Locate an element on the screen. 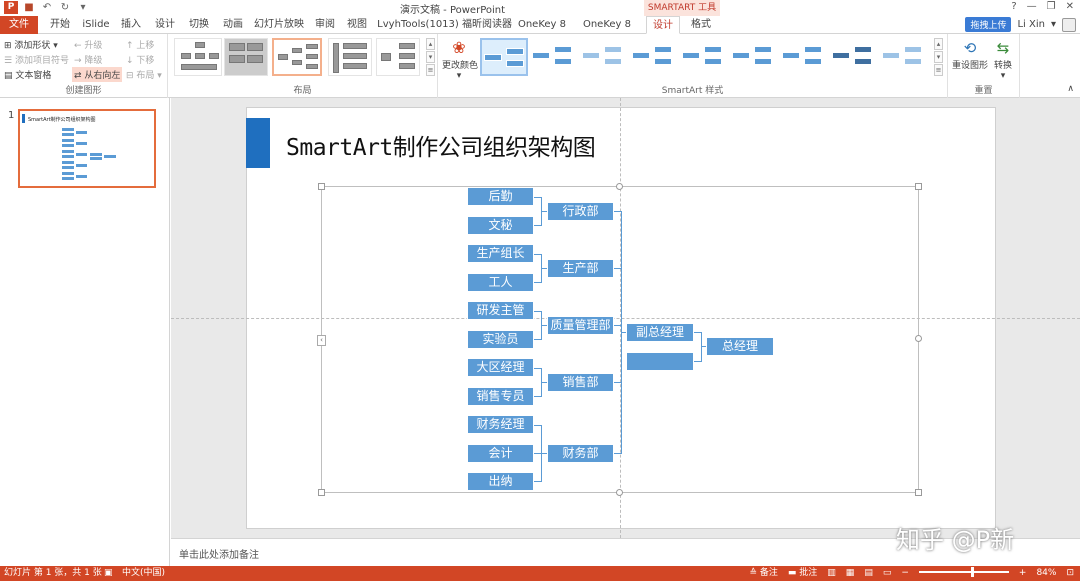 The height and width of the screenshot is (581, 1080). org-node-houqin: 后勤 is located at coordinates (500, 196).